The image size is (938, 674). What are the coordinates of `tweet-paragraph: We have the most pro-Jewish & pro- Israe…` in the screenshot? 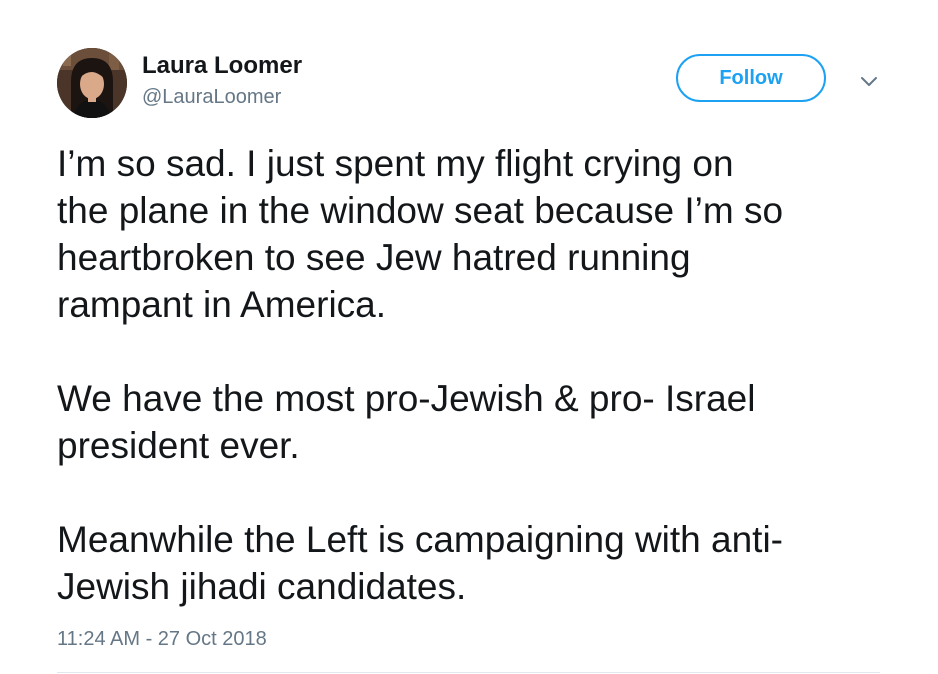 It's located at (406, 422).